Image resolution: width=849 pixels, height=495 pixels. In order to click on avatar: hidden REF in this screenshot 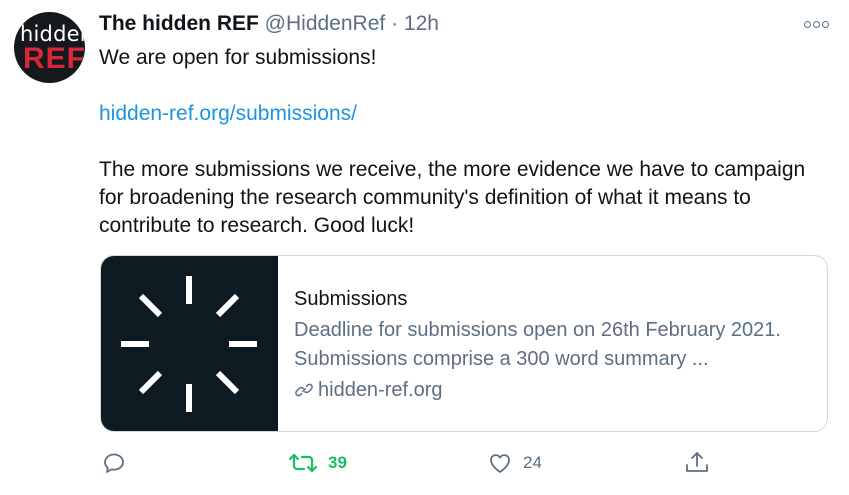, I will do `click(49, 47)`.